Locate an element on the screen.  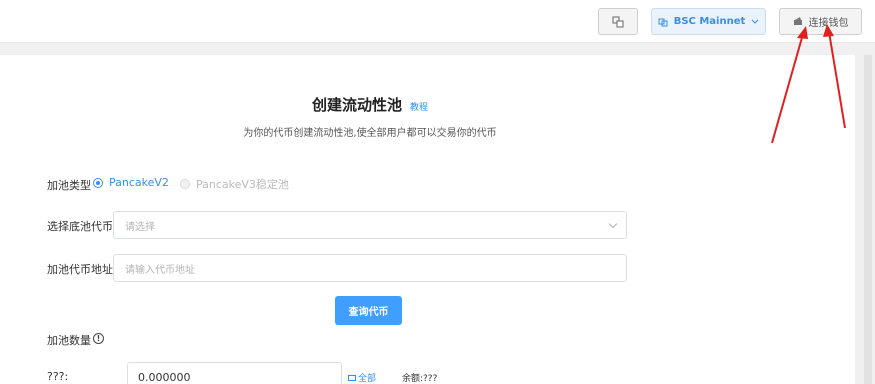
page-heading: 创建流动性池 教程 is located at coordinates (370, 104).